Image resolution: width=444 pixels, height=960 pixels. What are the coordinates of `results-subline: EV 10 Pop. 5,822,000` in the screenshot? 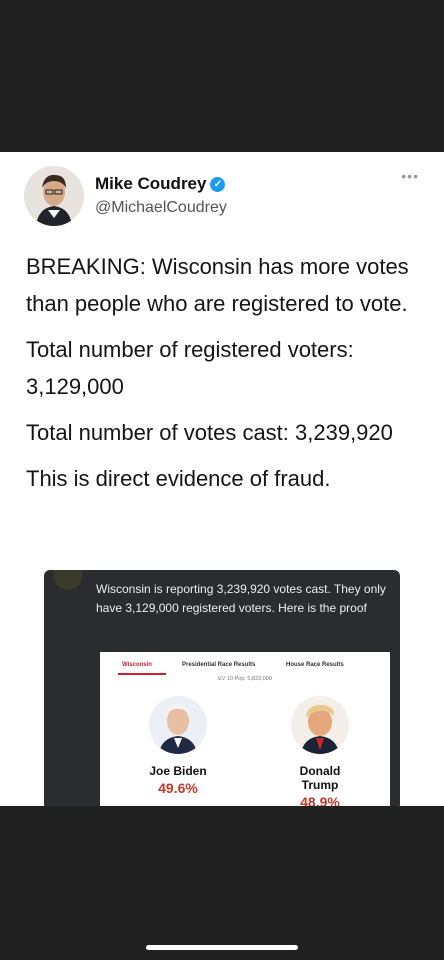 It's located at (245, 679).